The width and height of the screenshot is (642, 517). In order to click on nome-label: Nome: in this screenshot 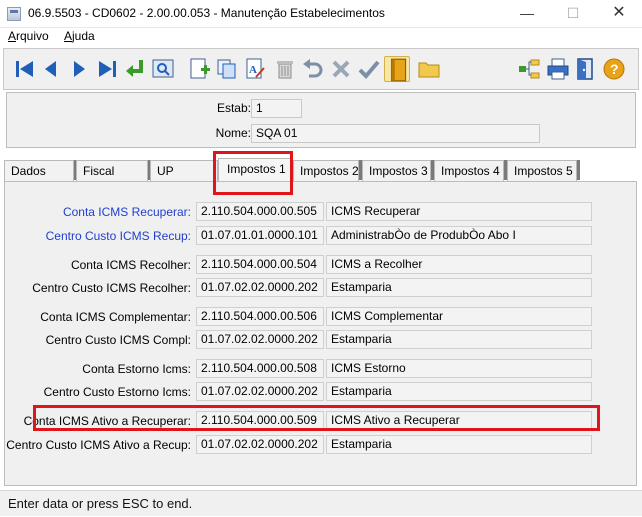, I will do `click(233, 133)`.